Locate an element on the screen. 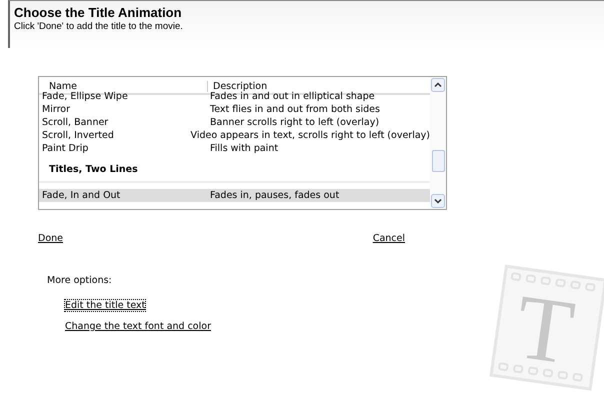  list-row: Fade, In and Out Fades in, pauses, fades out is located at coordinates (234, 195).